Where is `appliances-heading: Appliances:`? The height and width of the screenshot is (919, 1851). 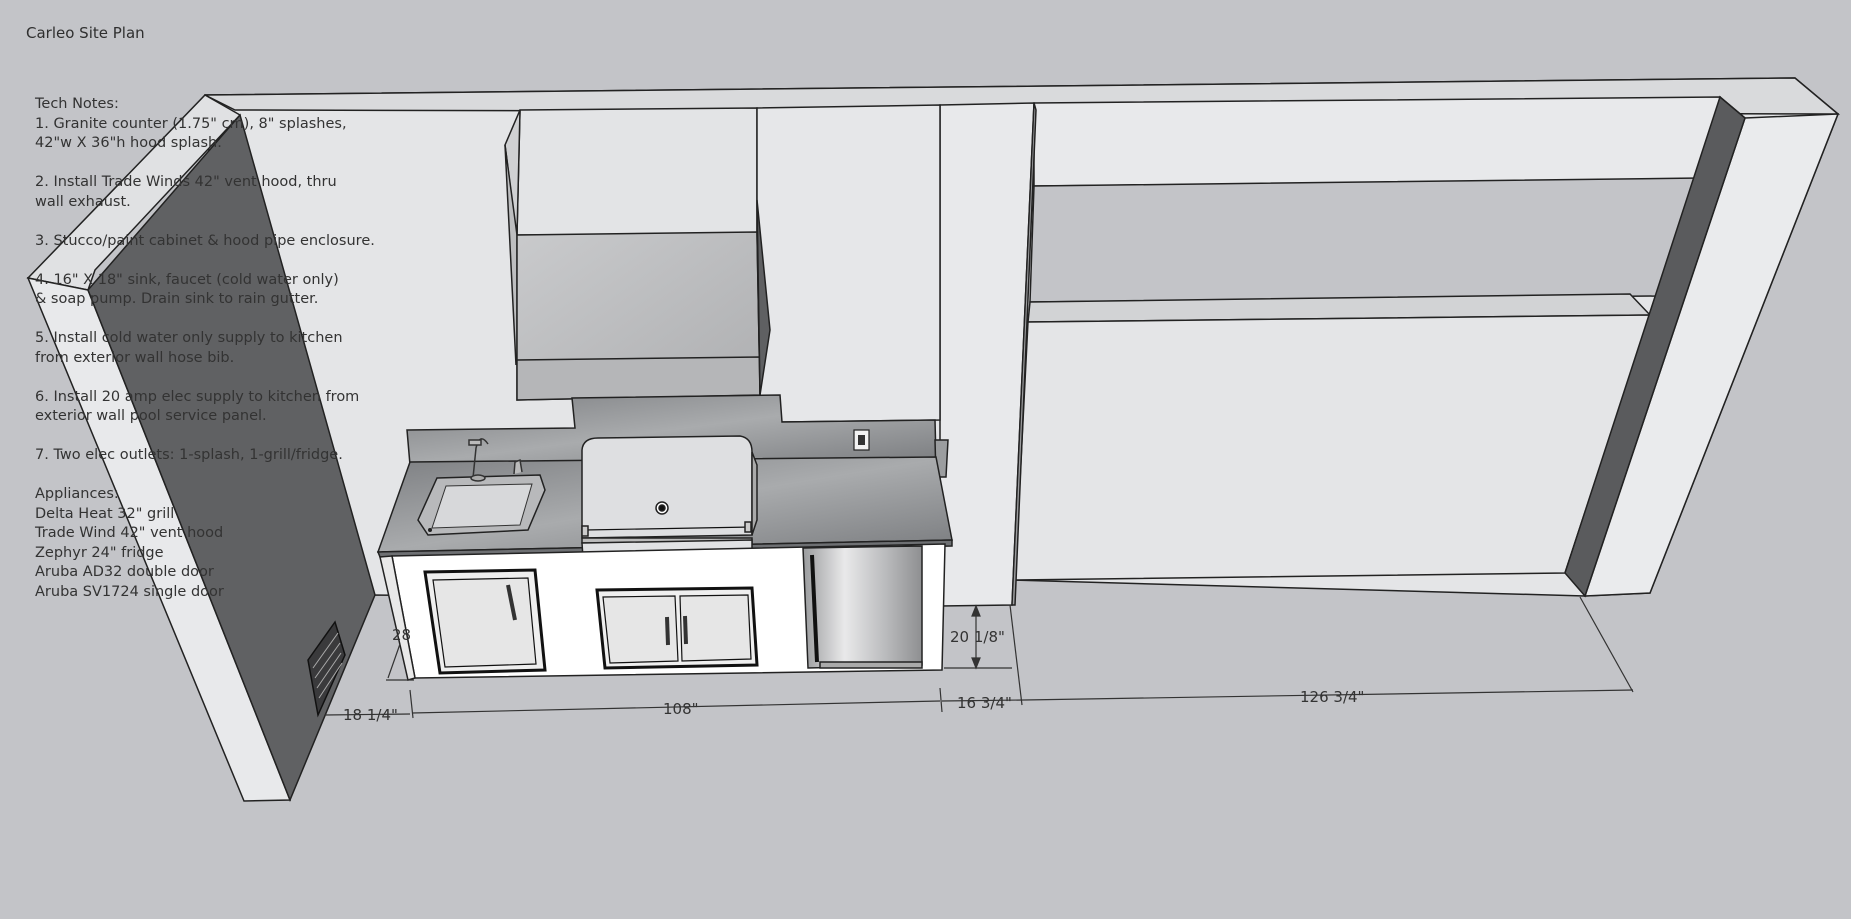
appliances-heading: Appliances: is located at coordinates (77, 494).